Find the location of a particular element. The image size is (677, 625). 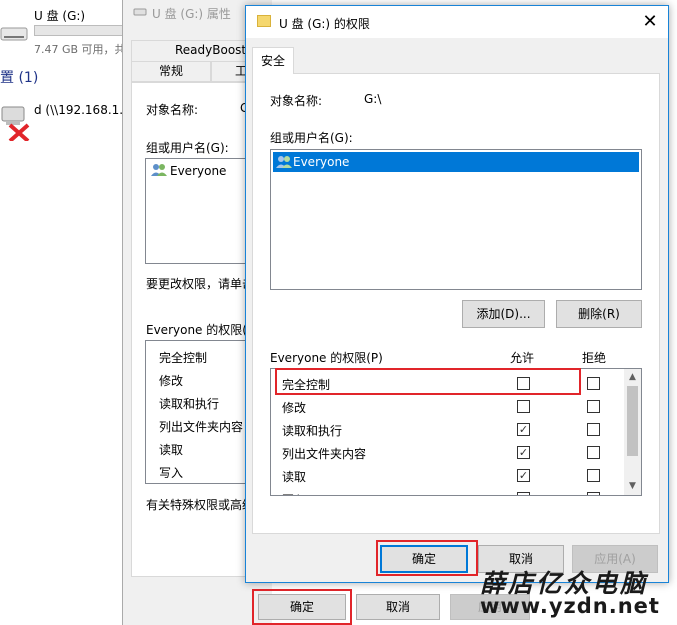

network-drive-name: d (\\192.168.1.1 is located at coordinates (82, 110).